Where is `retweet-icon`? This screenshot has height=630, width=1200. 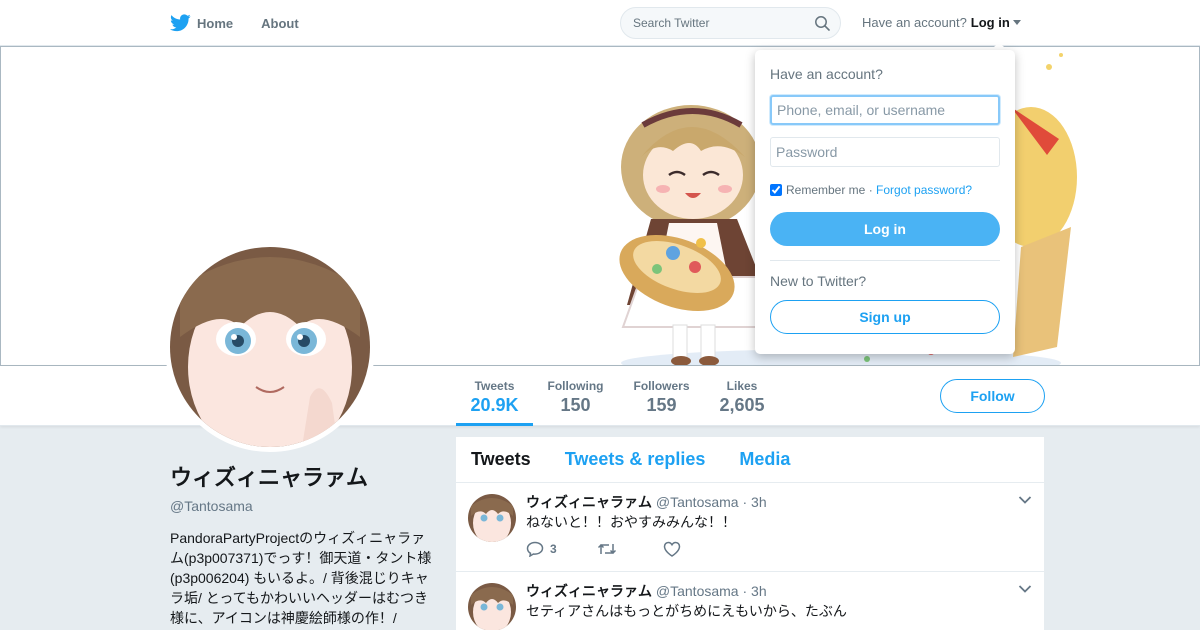 retweet-icon is located at coordinates (606, 549).